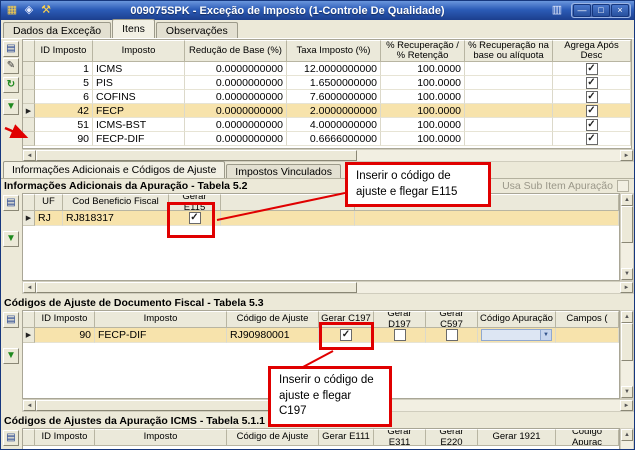  I want to click on column-header-uf: UF, so click(49, 202).